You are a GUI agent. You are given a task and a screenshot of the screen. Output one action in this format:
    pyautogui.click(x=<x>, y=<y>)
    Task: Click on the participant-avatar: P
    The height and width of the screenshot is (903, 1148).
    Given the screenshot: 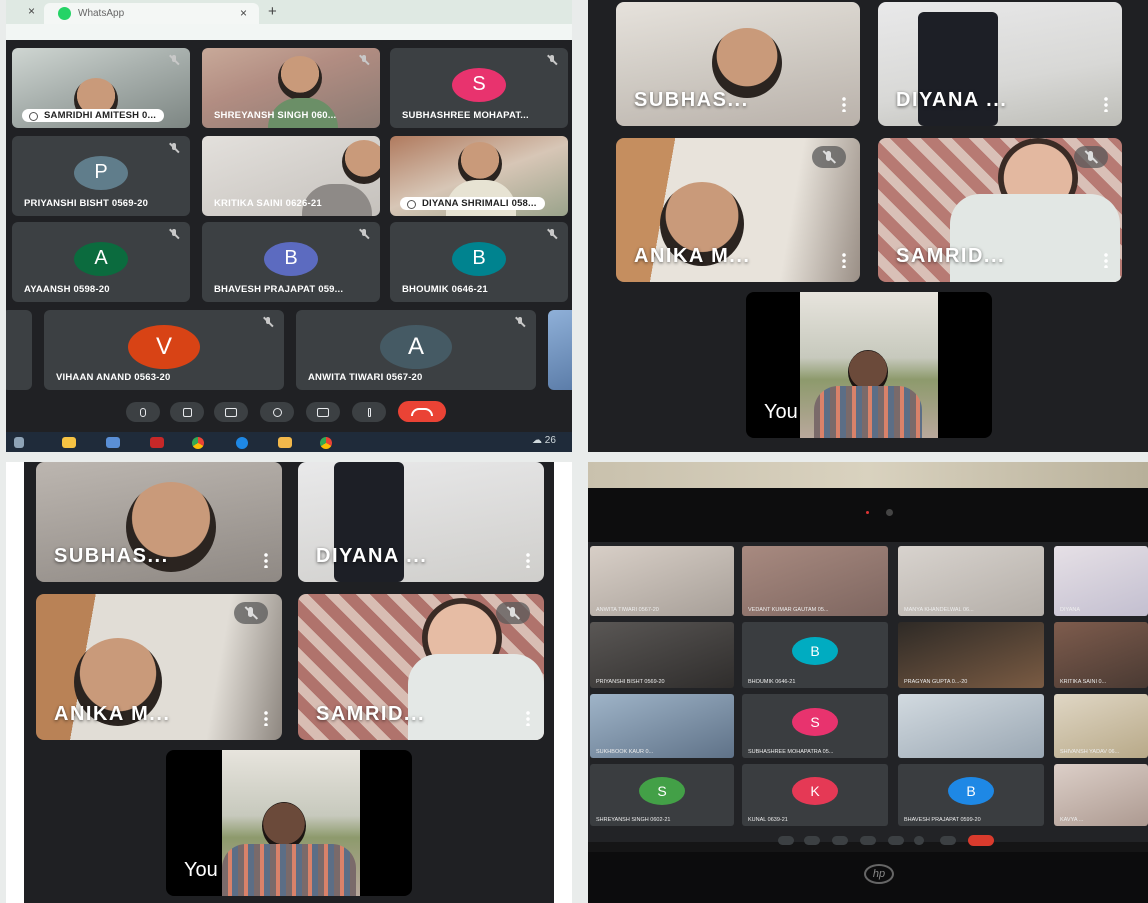 What is the action you would take?
    pyautogui.click(x=101, y=172)
    